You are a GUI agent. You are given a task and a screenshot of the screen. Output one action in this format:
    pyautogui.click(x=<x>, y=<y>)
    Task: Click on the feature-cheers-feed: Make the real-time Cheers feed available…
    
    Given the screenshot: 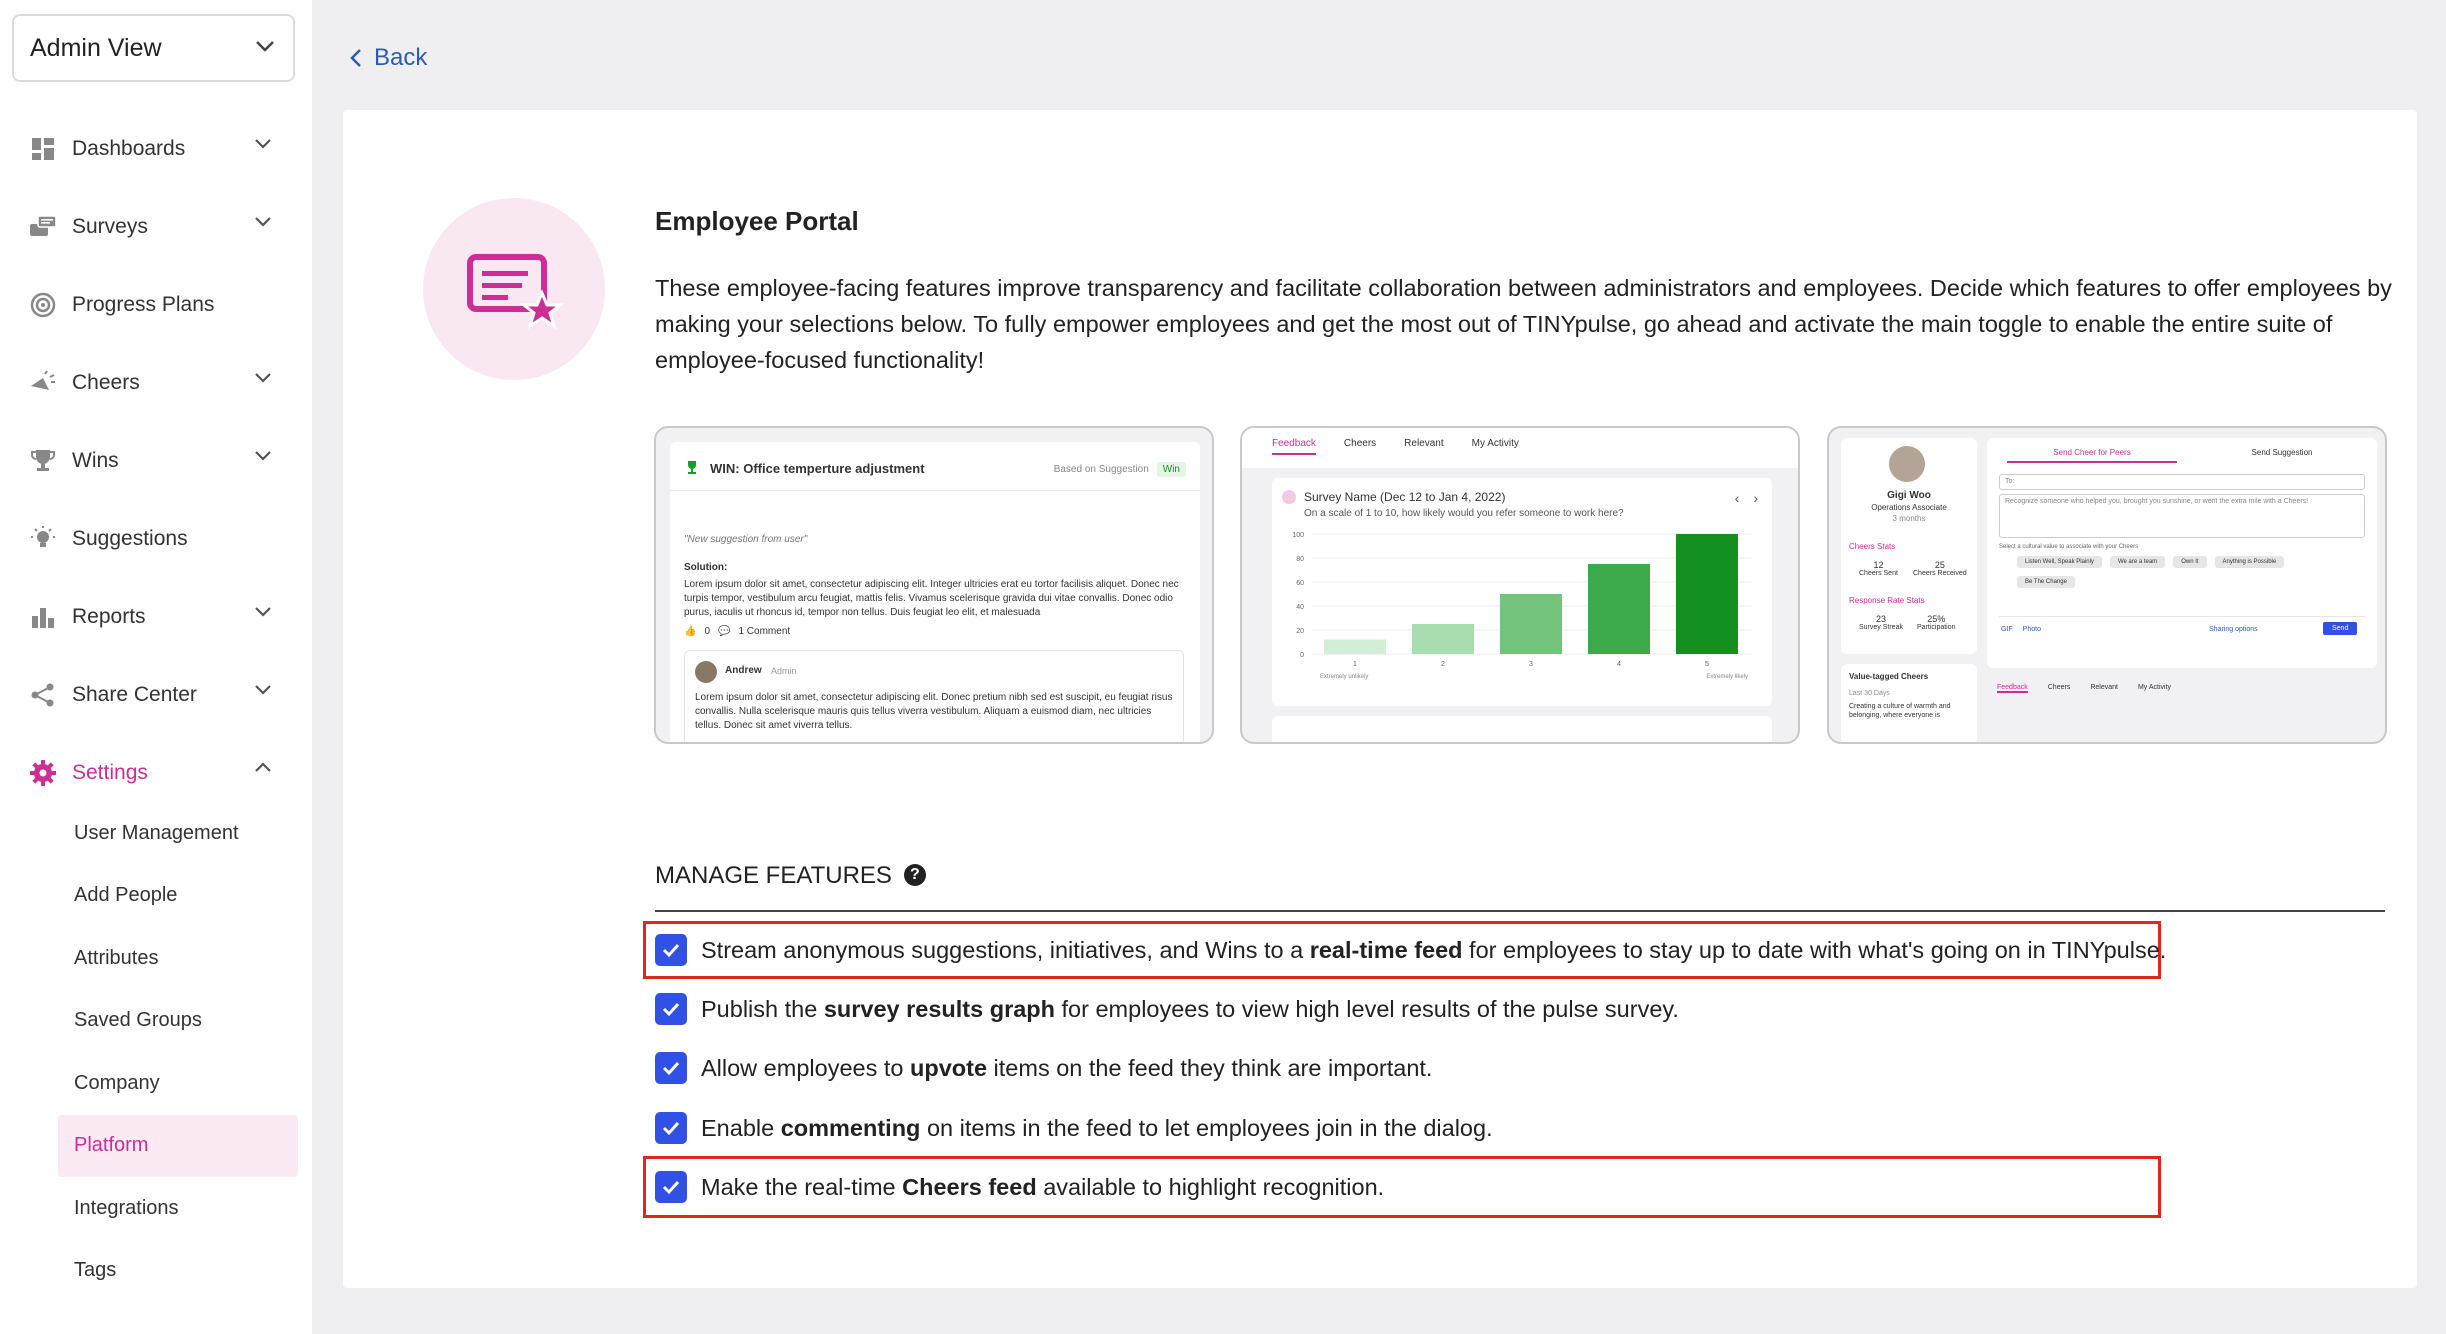 What is the action you would take?
    pyautogui.click(x=1019, y=1187)
    